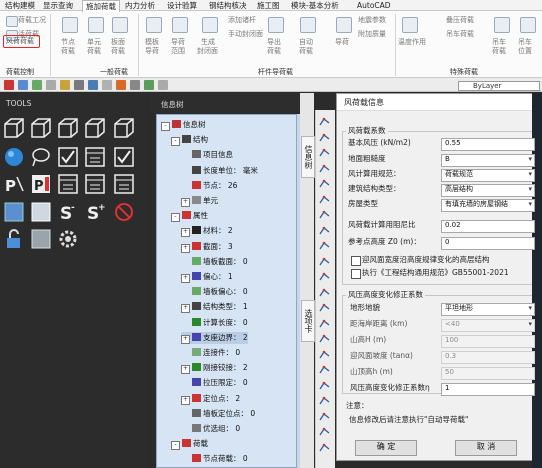 The width and height of the screenshot is (542, 468). What do you see at coordinates (65, 85) in the screenshot?
I see `zoom-icon` at bounding box center [65, 85].